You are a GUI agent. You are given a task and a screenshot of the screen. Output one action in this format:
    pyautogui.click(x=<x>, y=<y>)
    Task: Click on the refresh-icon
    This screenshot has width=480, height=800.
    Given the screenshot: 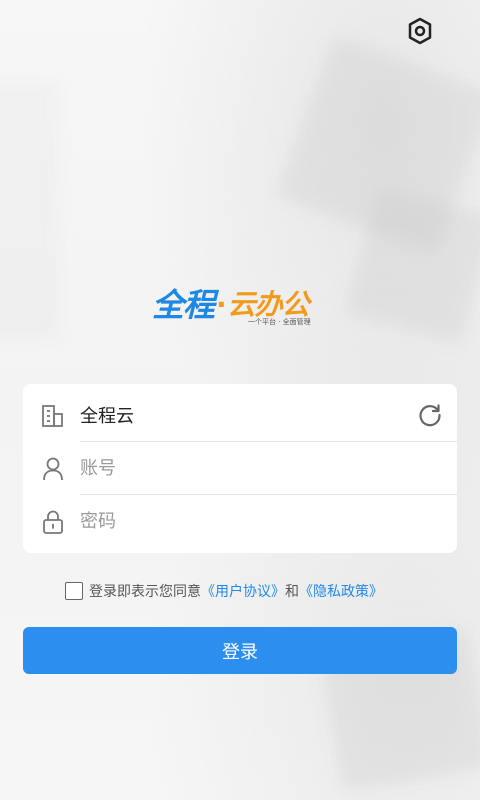 What is the action you would take?
    pyautogui.click(x=430, y=415)
    